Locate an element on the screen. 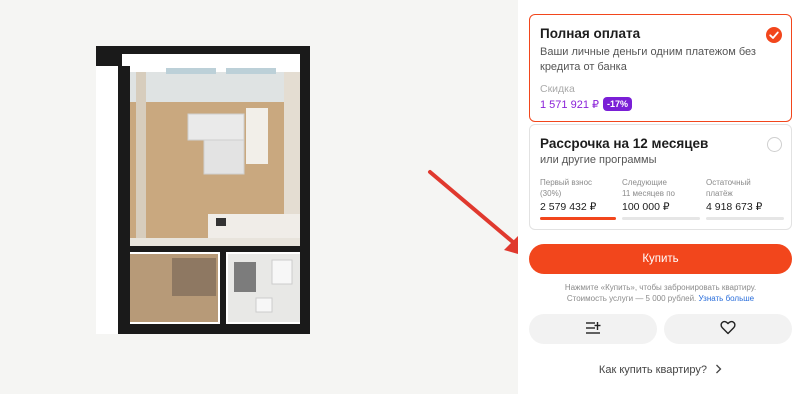 The width and height of the screenshot is (800, 394). how-to-buy-label: Как купить квартиру? is located at coordinates (652, 370).